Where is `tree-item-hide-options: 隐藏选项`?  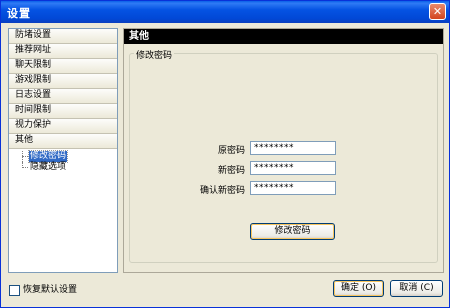
tree-item-hide-options: 隐藏选项 is located at coordinates (63, 167).